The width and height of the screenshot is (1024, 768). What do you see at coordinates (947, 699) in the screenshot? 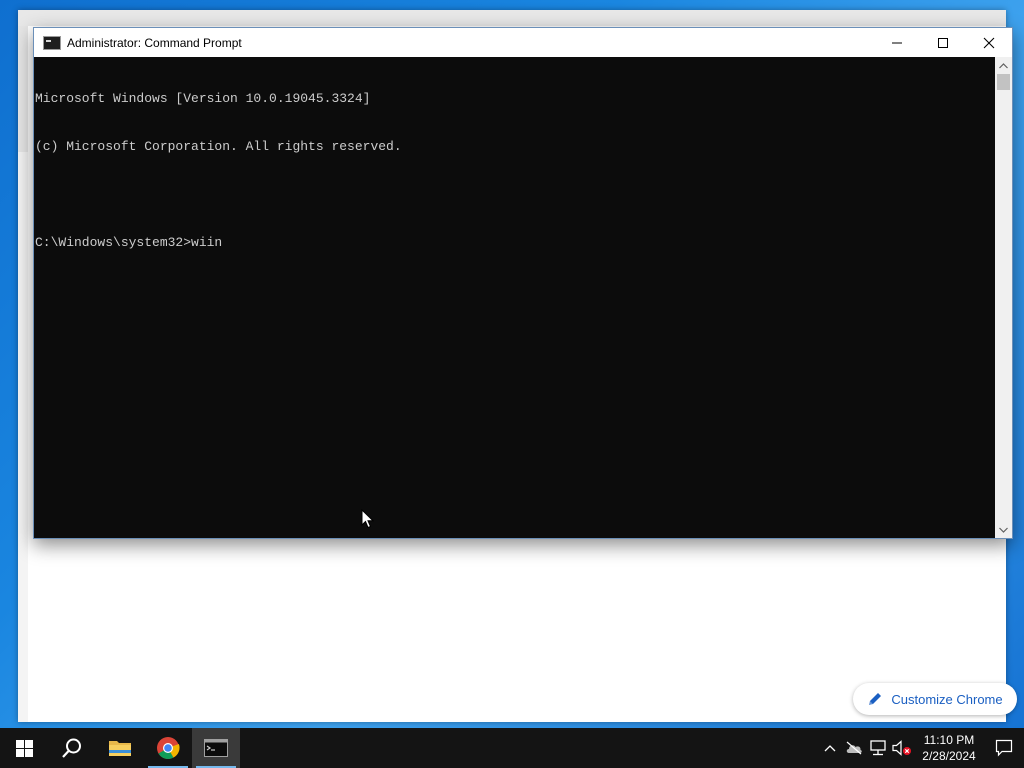
I see `customize-chrome-label: Customize Chrome` at bounding box center [947, 699].